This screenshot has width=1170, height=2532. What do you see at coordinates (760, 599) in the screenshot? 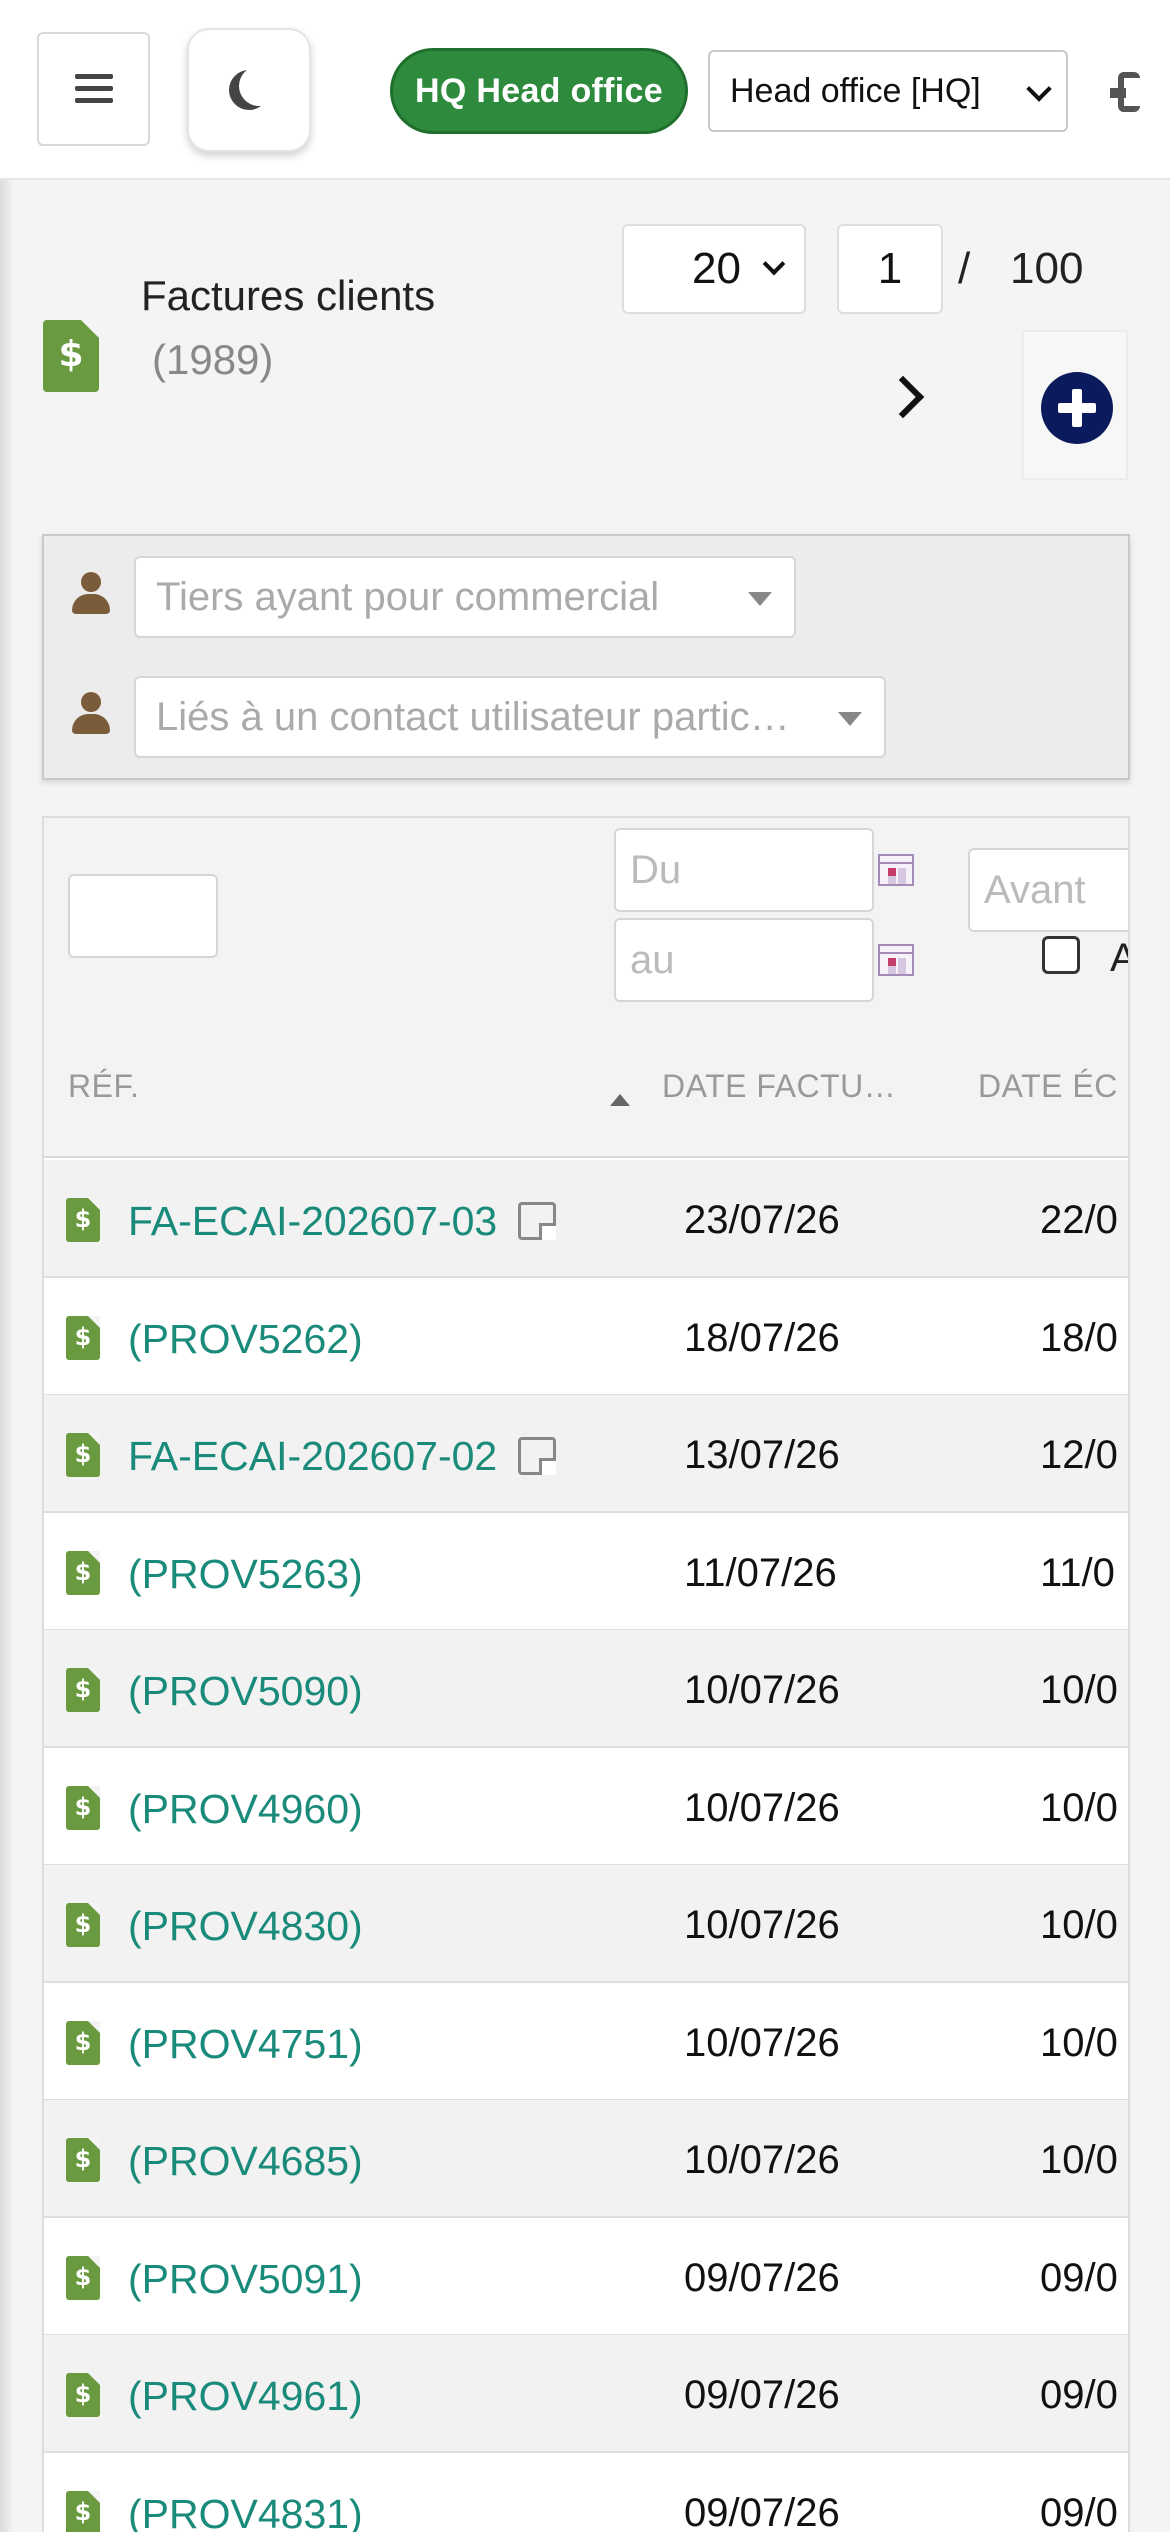
I see `dropdown-arrow-icon` at bounding box center [760, 599].